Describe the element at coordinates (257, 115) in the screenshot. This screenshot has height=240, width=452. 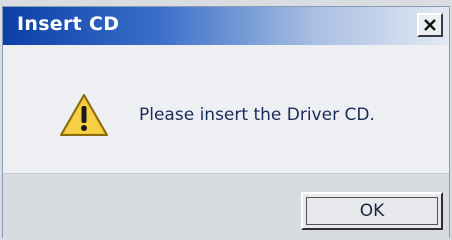
I see `dialog-message: Please insert the Driver CD.` at that location.